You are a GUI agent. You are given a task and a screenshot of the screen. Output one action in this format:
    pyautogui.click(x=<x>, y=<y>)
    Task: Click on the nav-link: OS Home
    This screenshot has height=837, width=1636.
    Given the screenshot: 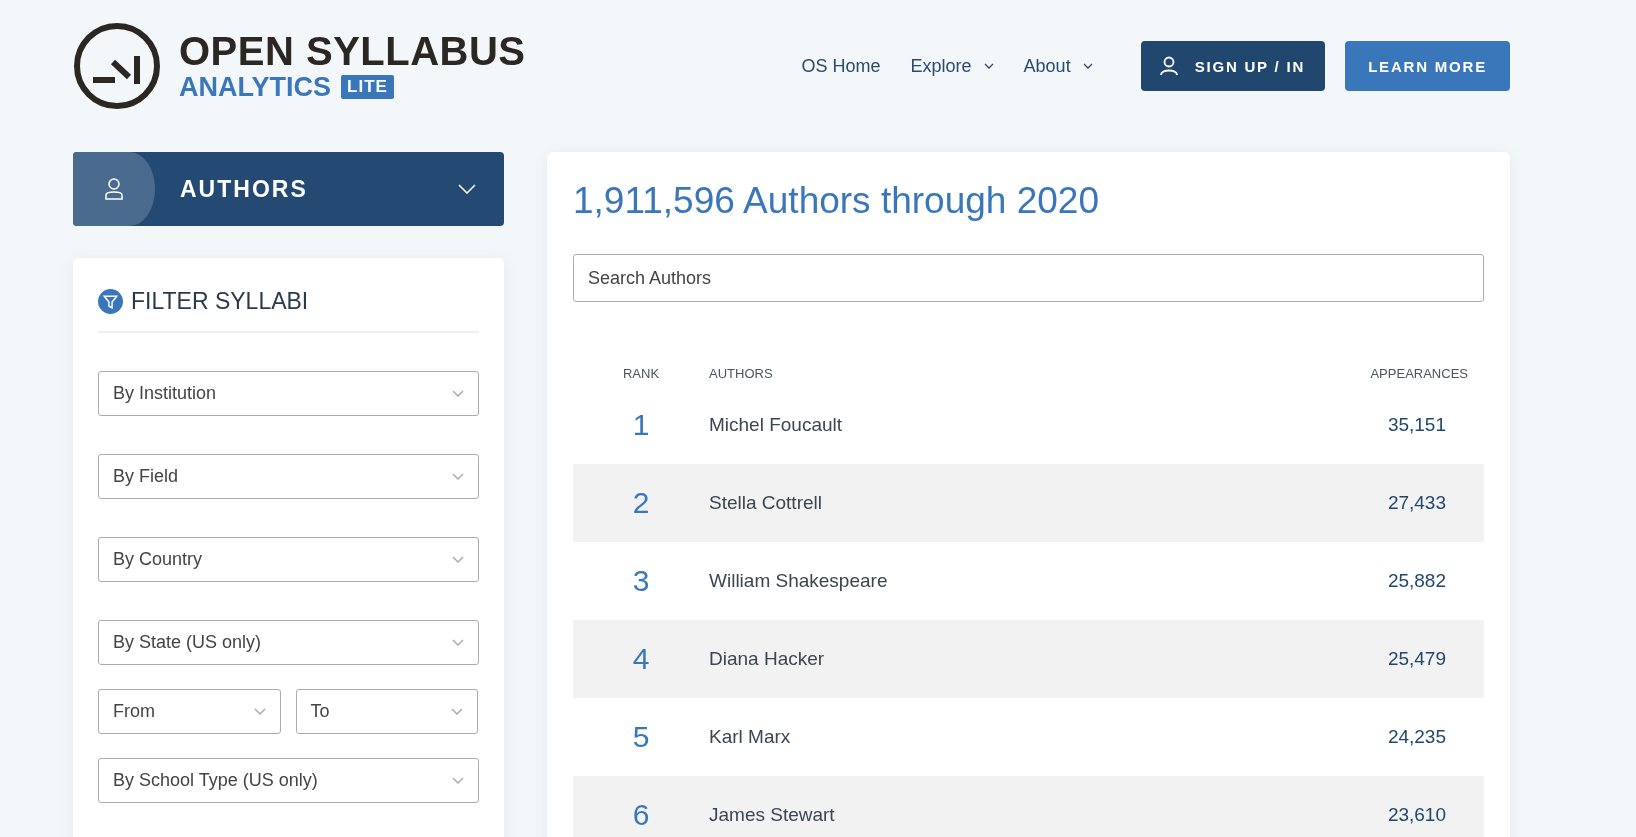 What is the action you would take?
    pyautogui.click(x=841, y=66)
    